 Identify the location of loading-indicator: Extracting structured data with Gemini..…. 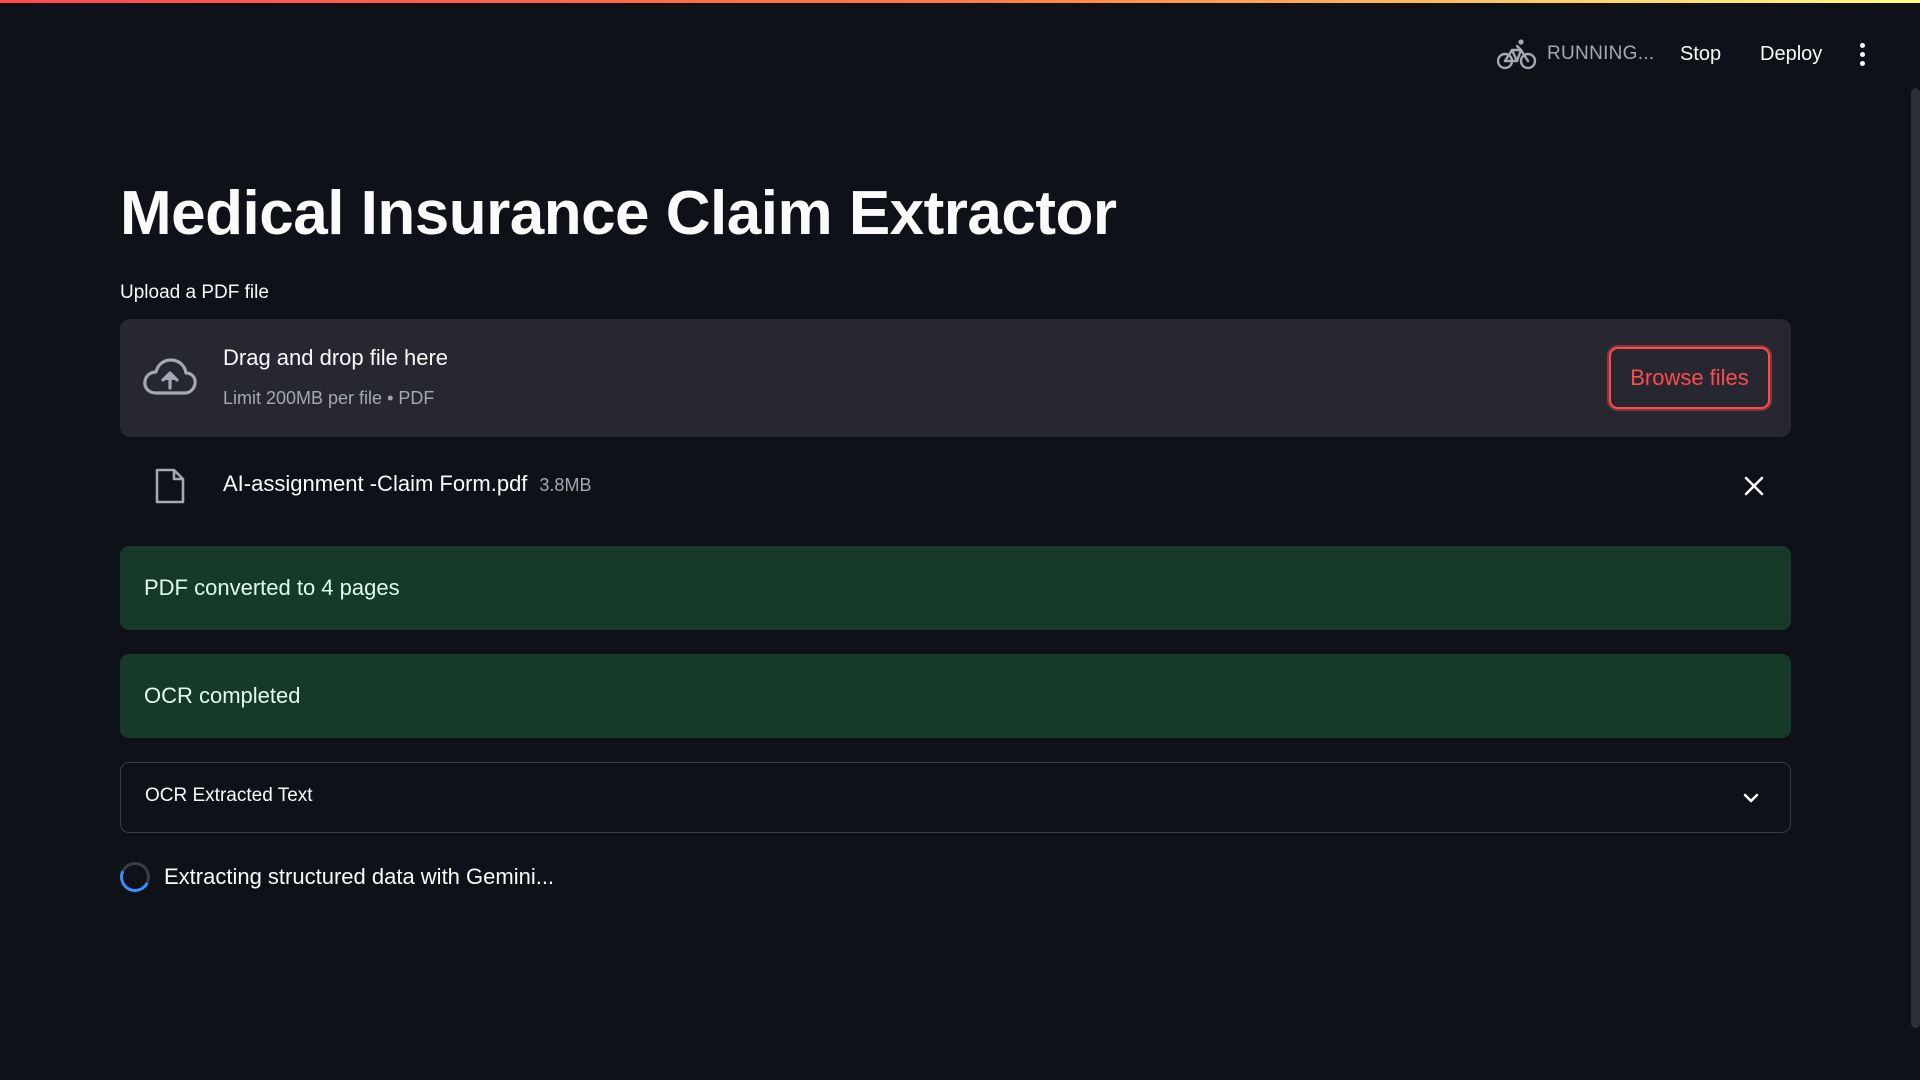
(335, 877).